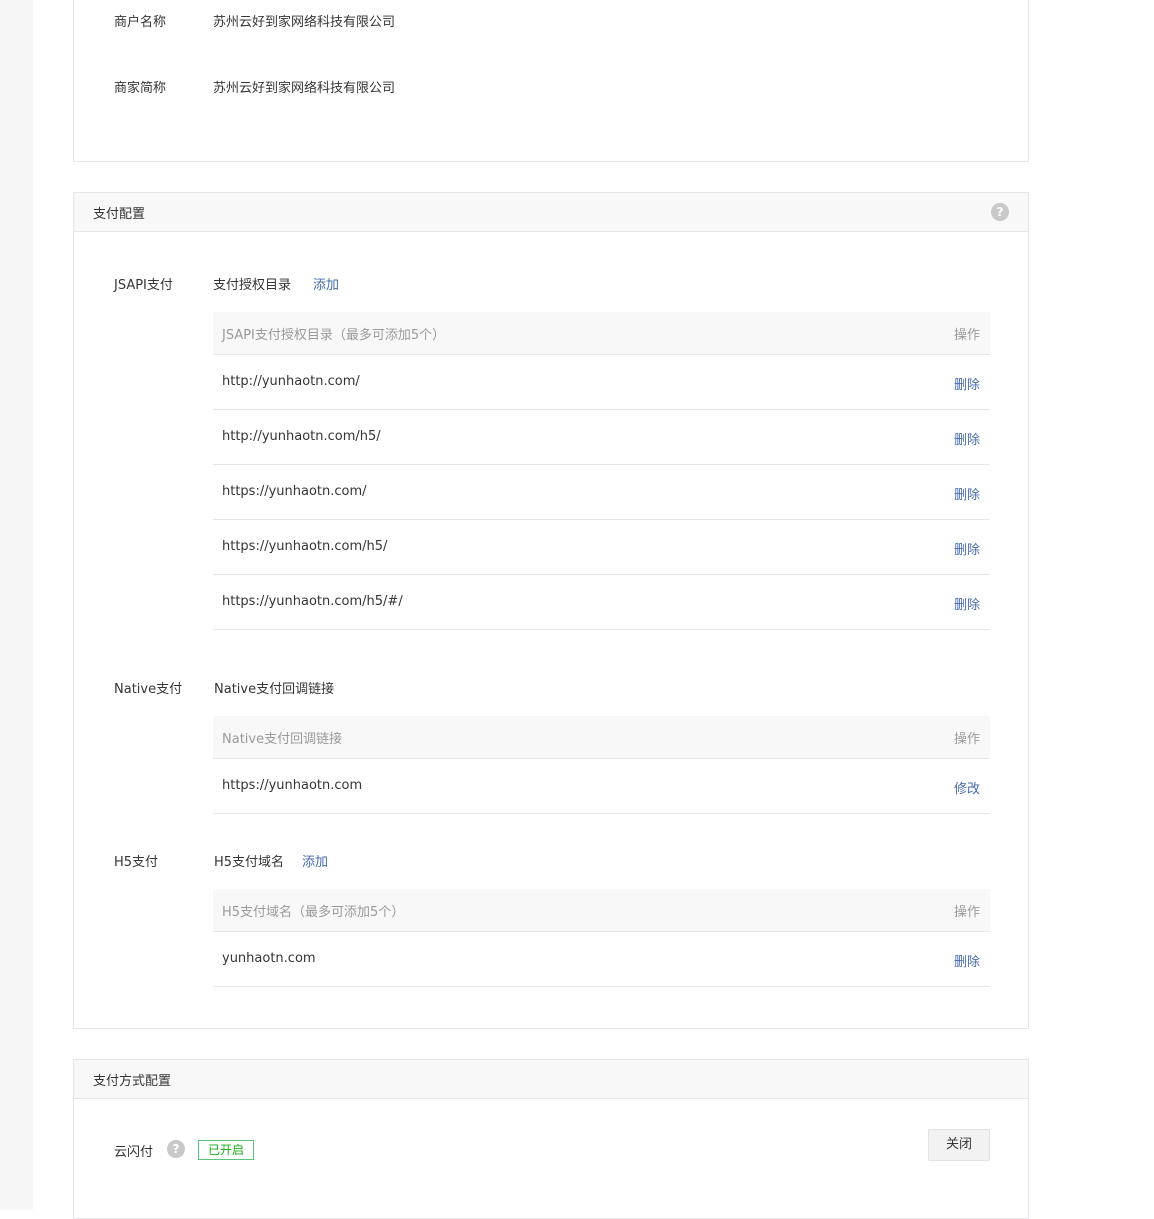 This screenshot has height=1219, width=1154. I want to click on table-row: http://yunhaotn.com/h5/ 删除, so click(601, 437).